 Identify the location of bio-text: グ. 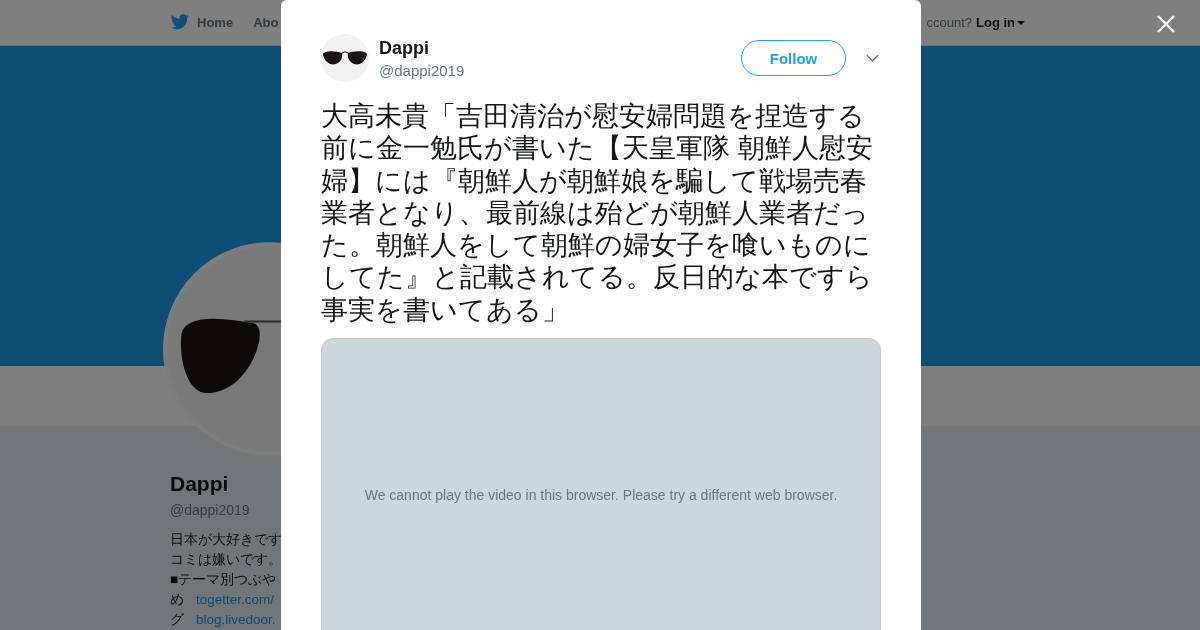
(177, 620).